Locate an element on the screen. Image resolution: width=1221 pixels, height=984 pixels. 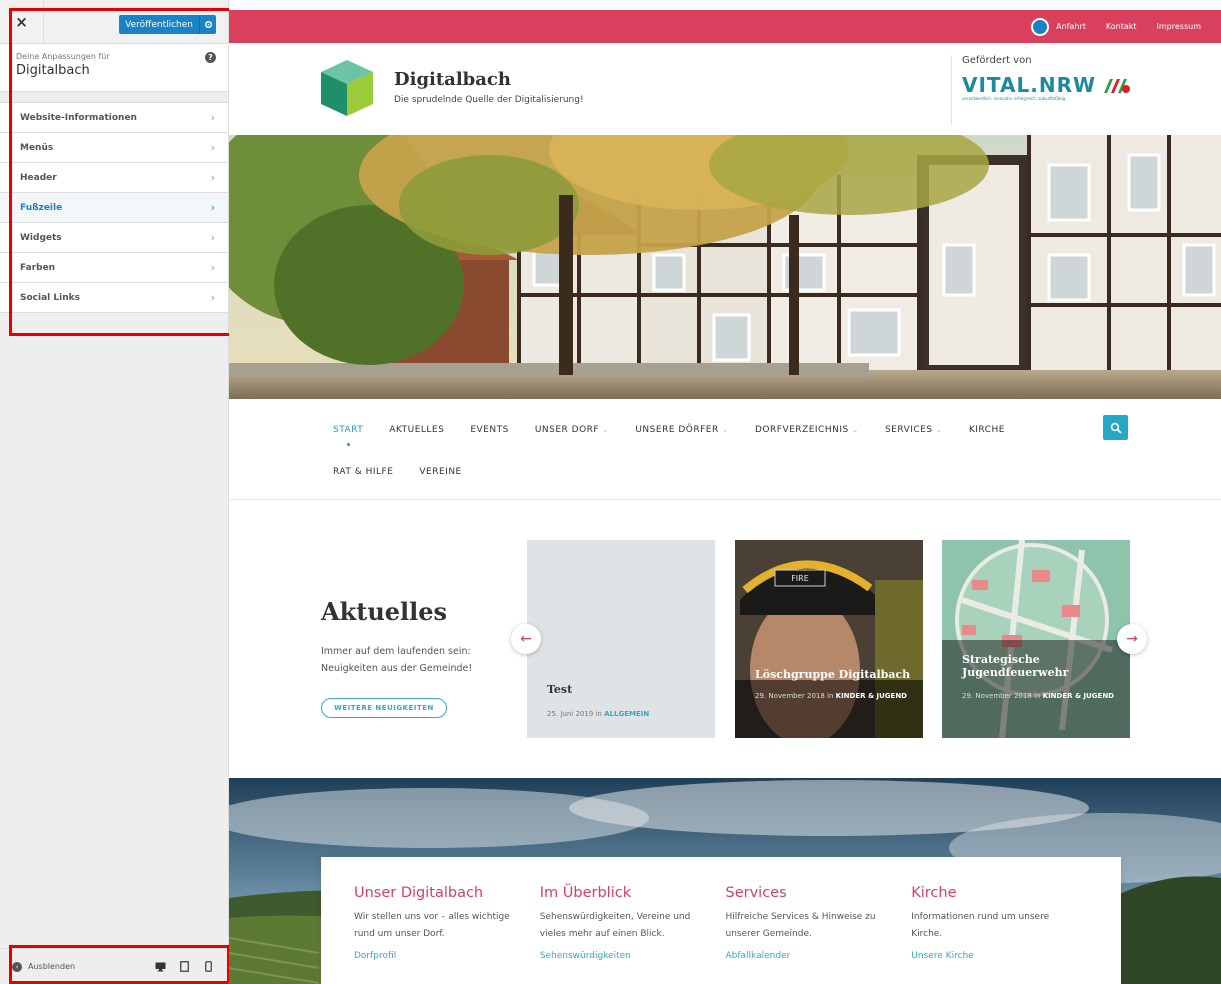
village-map-illustration is located at coordinates (1036, 639).